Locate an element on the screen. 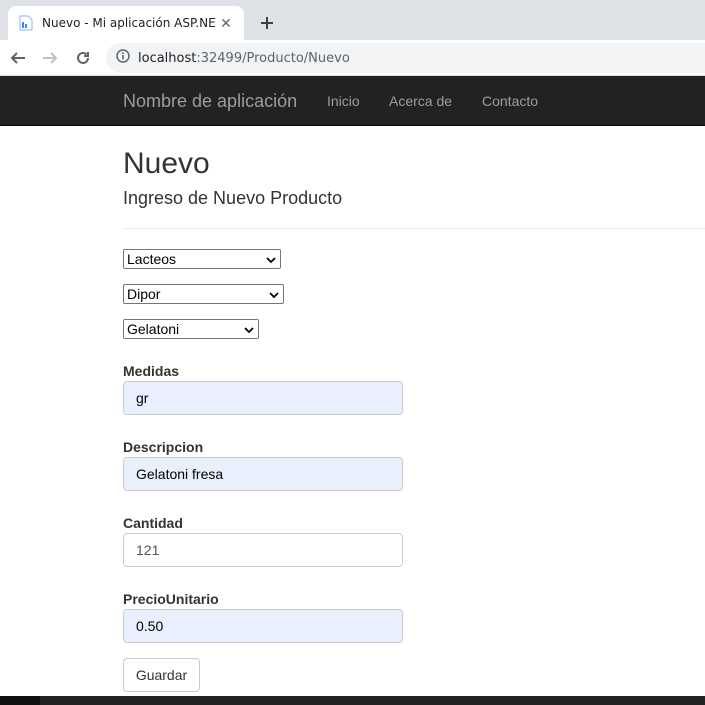 This screenshot has width=705, height=705. page-subtitle: Ingreso de Nuevo Producto is located at coordinates (233, 198).